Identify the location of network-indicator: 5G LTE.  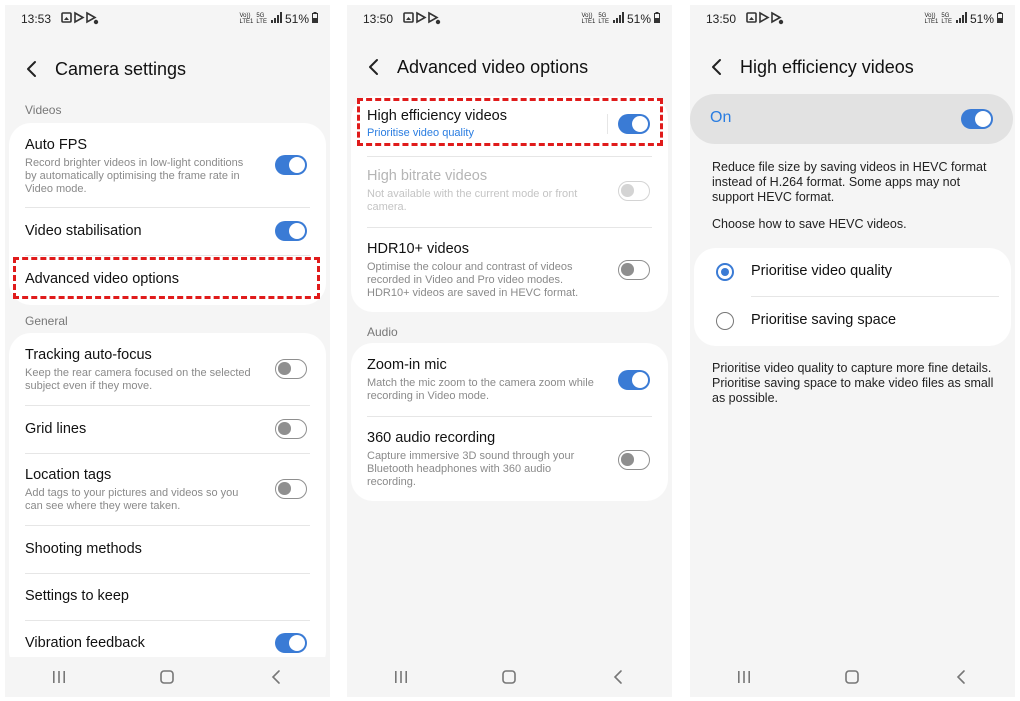
(946, 19).